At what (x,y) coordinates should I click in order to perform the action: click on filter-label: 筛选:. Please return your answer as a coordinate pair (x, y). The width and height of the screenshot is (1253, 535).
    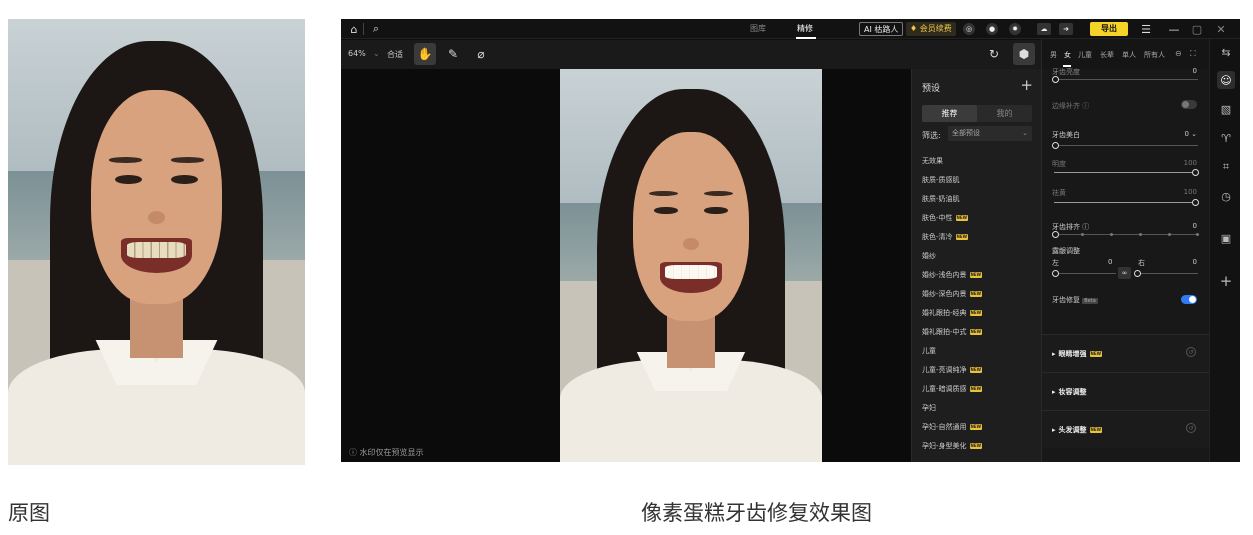
    Looking at the image, I should click on (931, 135).